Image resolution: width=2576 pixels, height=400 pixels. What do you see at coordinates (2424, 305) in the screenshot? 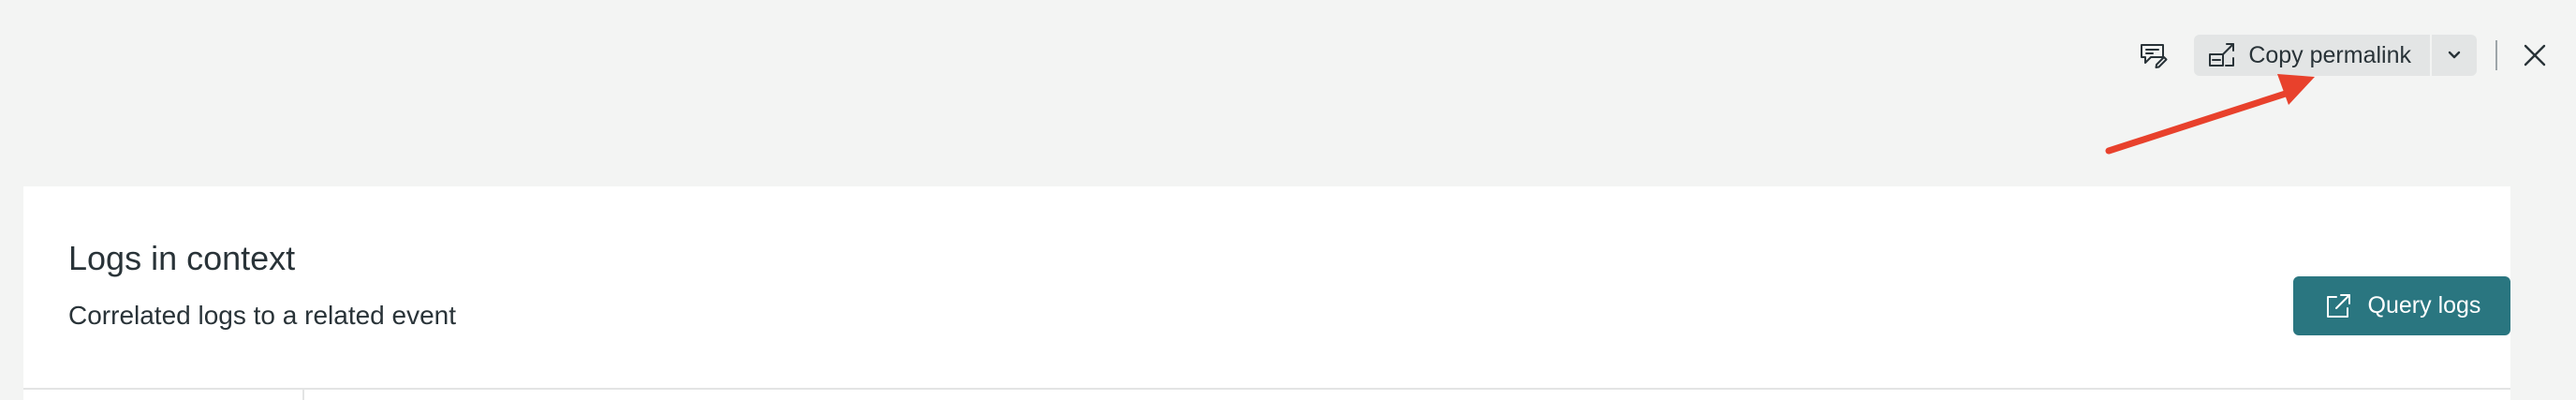
I see `query-logs-label: Query logs` at bounding box center [2424, 305].